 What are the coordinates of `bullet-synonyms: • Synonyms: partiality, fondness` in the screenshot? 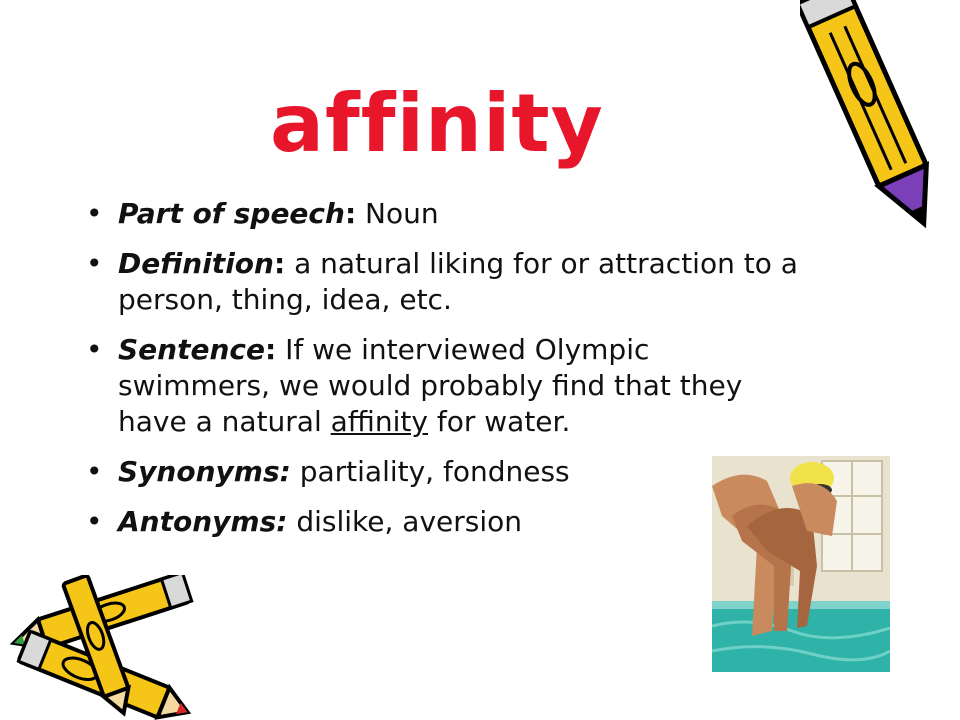 It's located at (444, 472).